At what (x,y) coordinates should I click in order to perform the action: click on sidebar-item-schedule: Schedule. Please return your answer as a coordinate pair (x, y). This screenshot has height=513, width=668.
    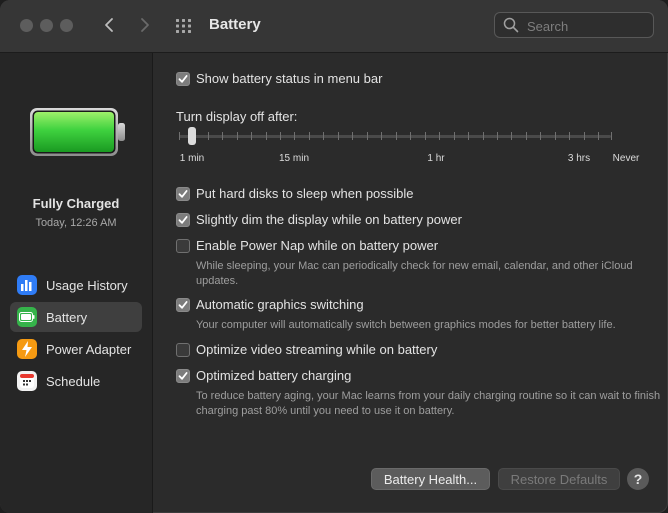
    Looking at the image, I should click on (76, 381).